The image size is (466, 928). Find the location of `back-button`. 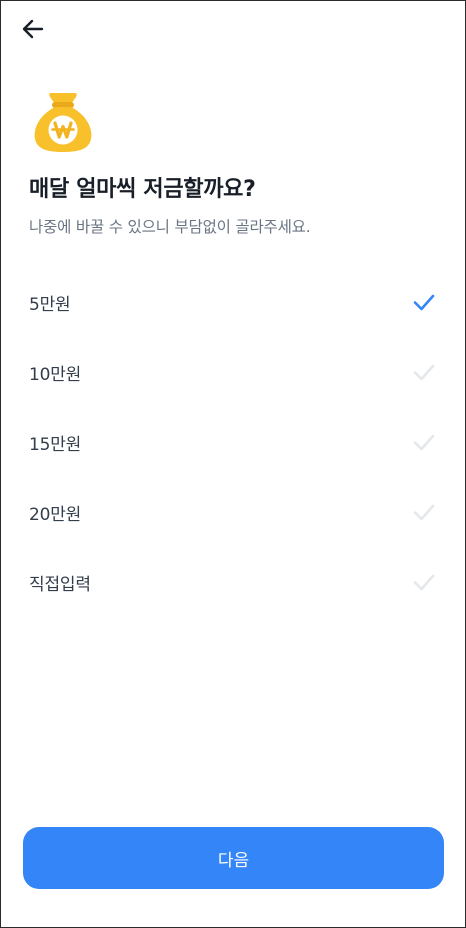

back-button is located at coordinates (33, 29).